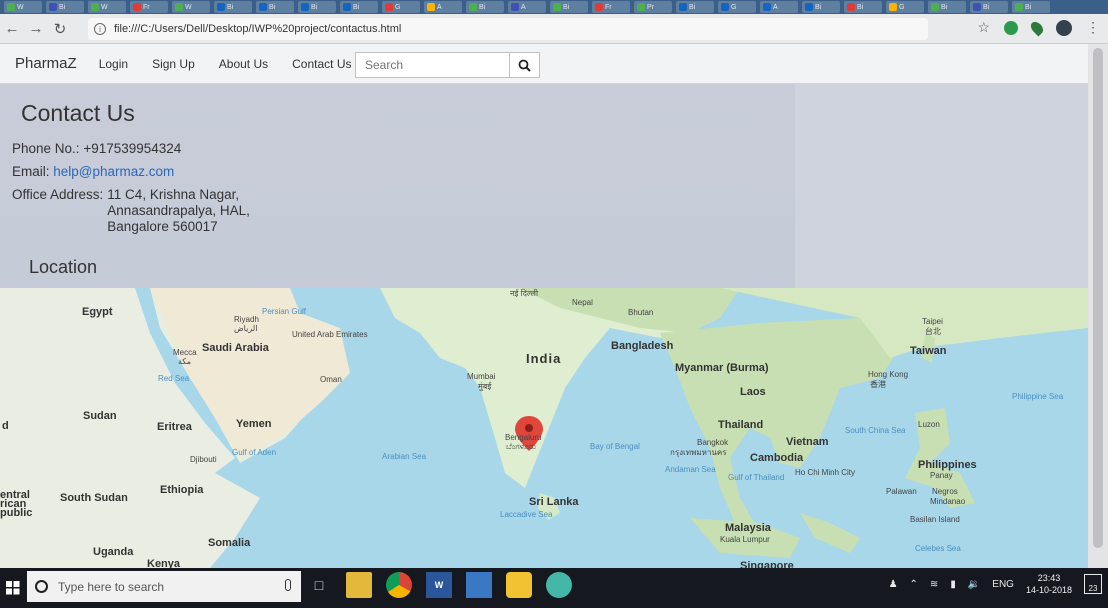  Describe the element at coordinates (184, 361) in the screenshot. I see `map-label-cities: مكة` at that location.